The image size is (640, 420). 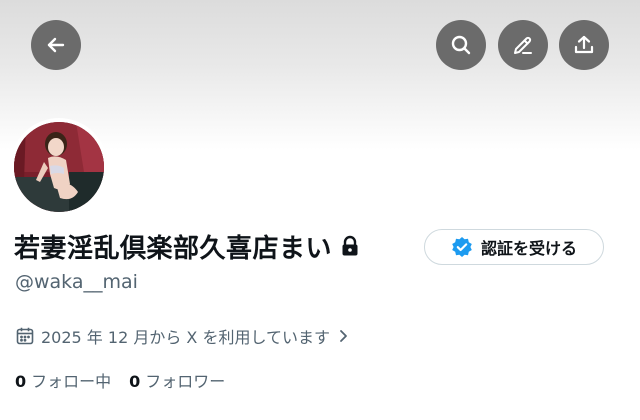 What do you see at coordinates (21, 381) in the screenshot?
I see `following-count: 0` at bounding box center [21, 381].